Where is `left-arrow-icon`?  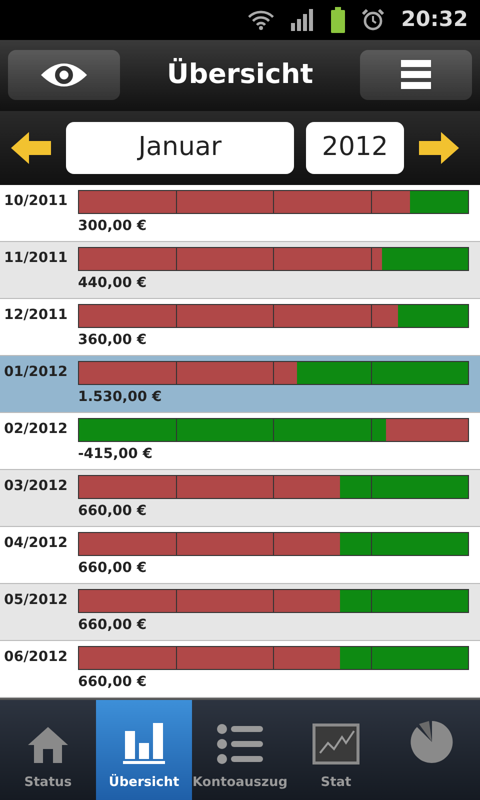 left-arrow-icon is located at coordinates (31, 148).